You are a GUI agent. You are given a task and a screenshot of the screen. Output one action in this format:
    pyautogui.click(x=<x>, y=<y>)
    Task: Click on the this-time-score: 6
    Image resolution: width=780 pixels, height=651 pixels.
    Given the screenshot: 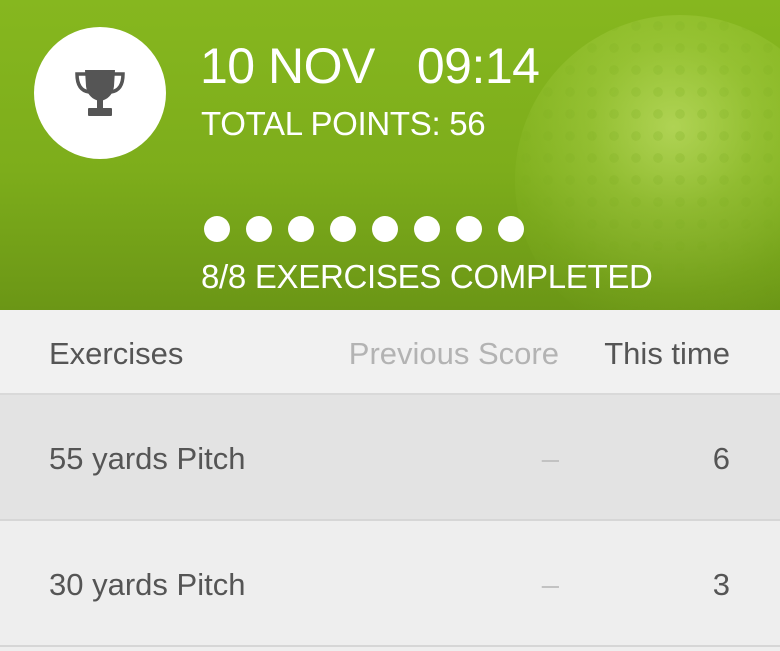 What is the action you would take?
    pyautogui.click(x=721, y=458)
    